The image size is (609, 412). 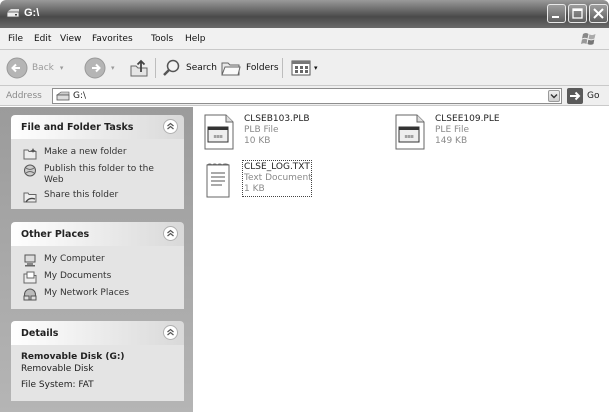 I want to click on task-make-new-folder: Make a new folder, so click(x=103, y=153).